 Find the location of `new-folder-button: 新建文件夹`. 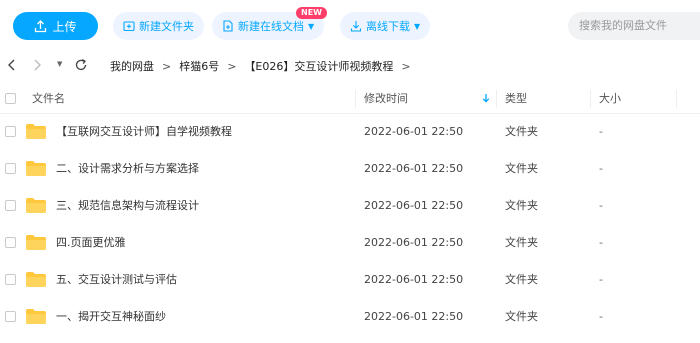

new-folder-button: 新建文件夹 is located at coordinates (158, 26).